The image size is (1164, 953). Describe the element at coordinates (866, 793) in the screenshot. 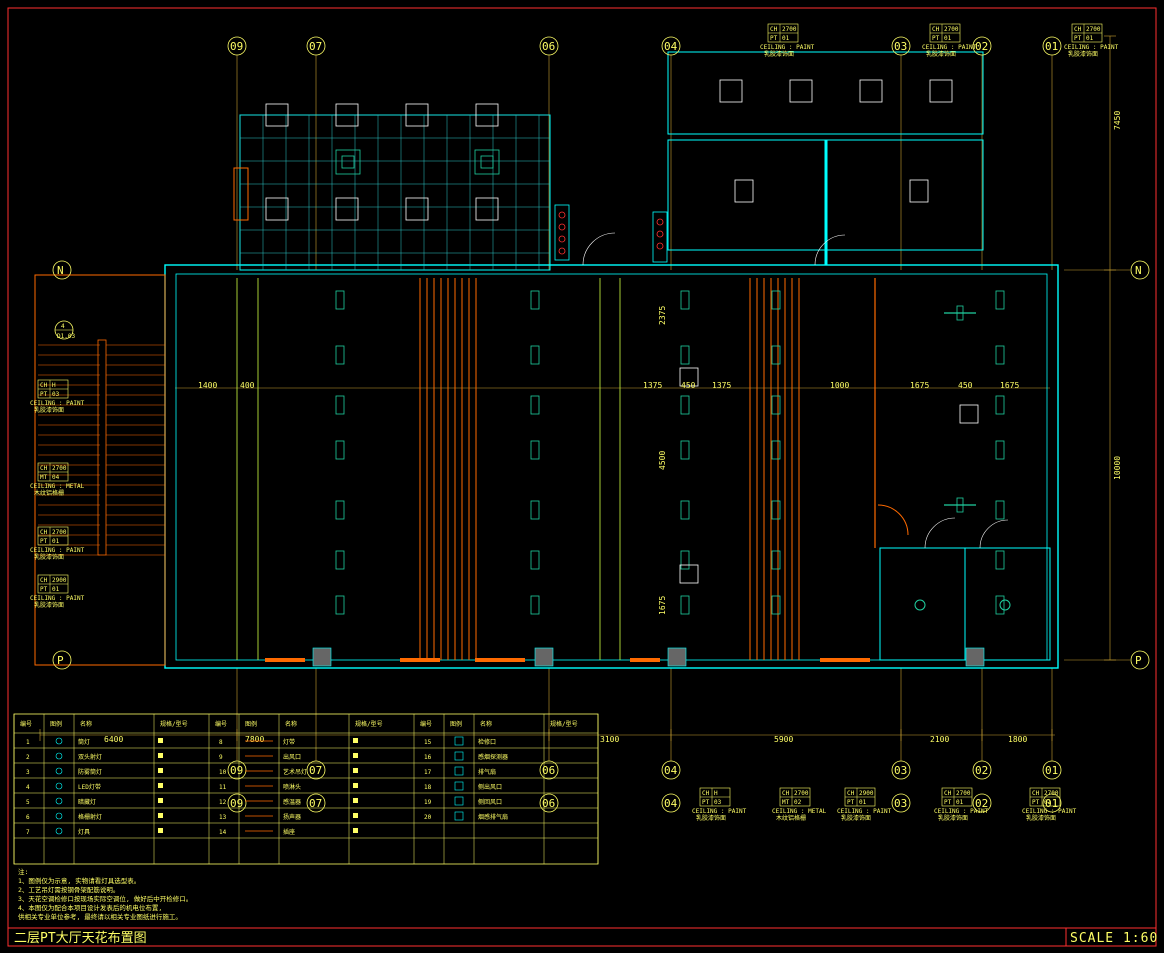

I see `ceiling-tag-height: 2900` at that location.